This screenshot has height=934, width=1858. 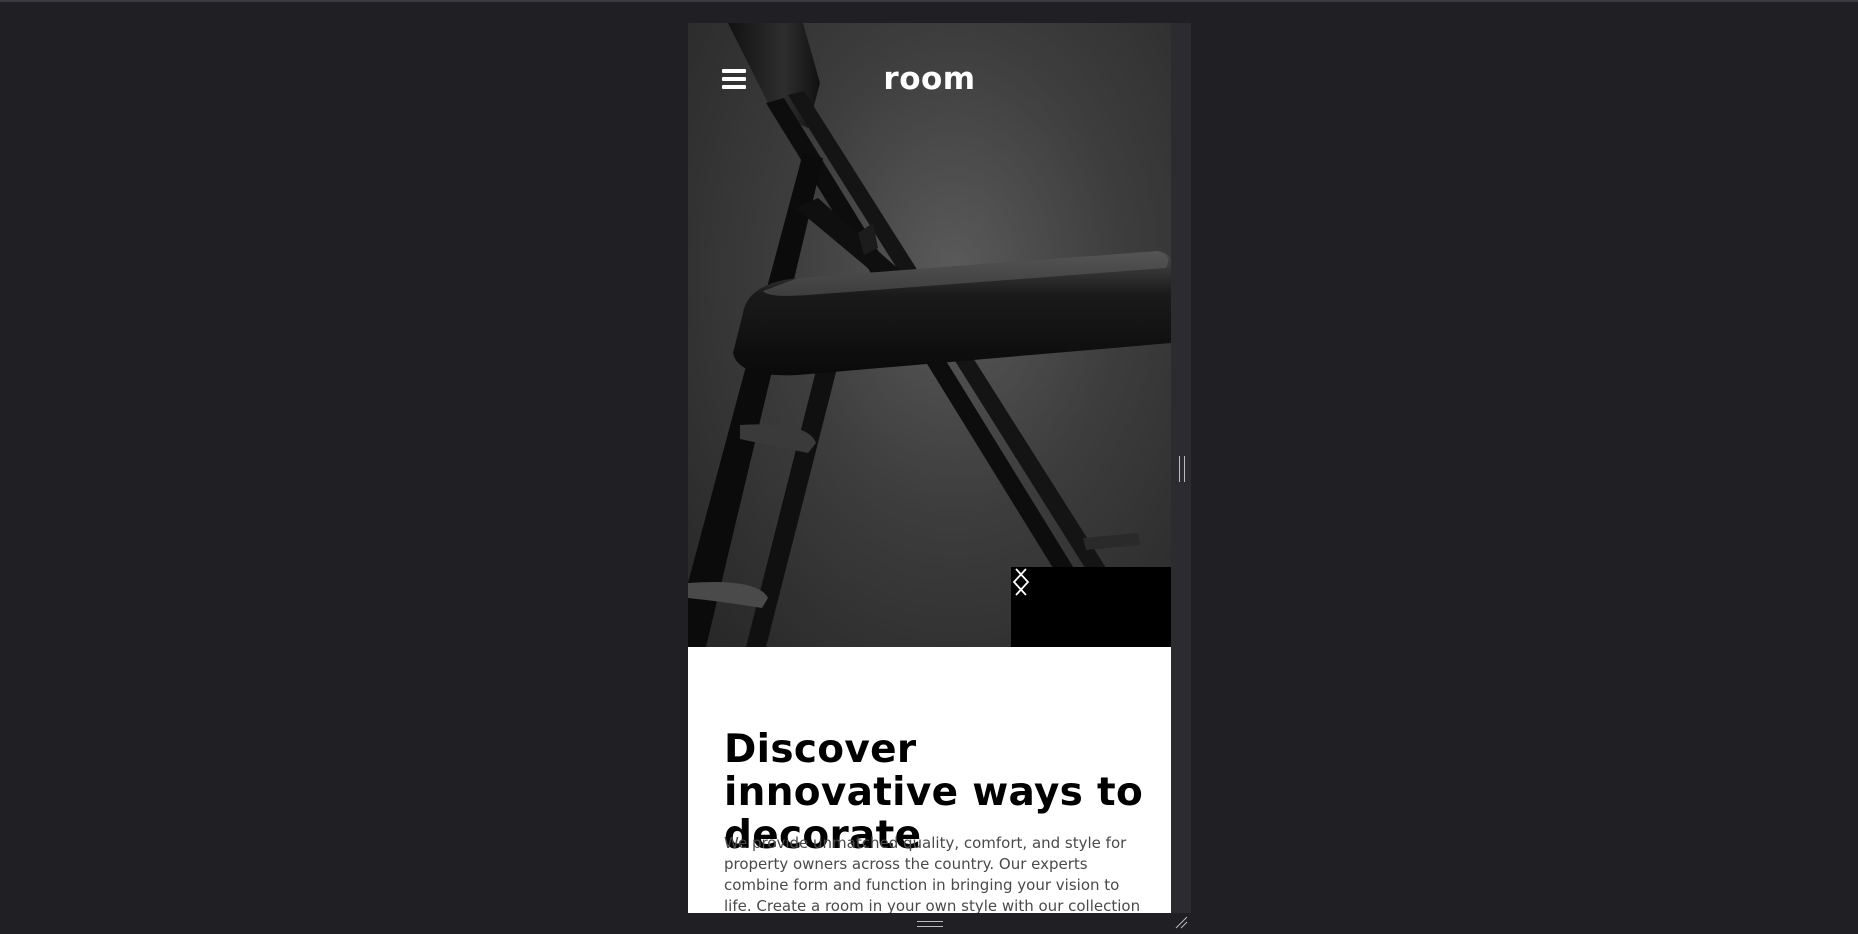 What do you see at coordinates (929, 1) in the screenshot?
I see `top-ruler` at bounding box center [929, 1].